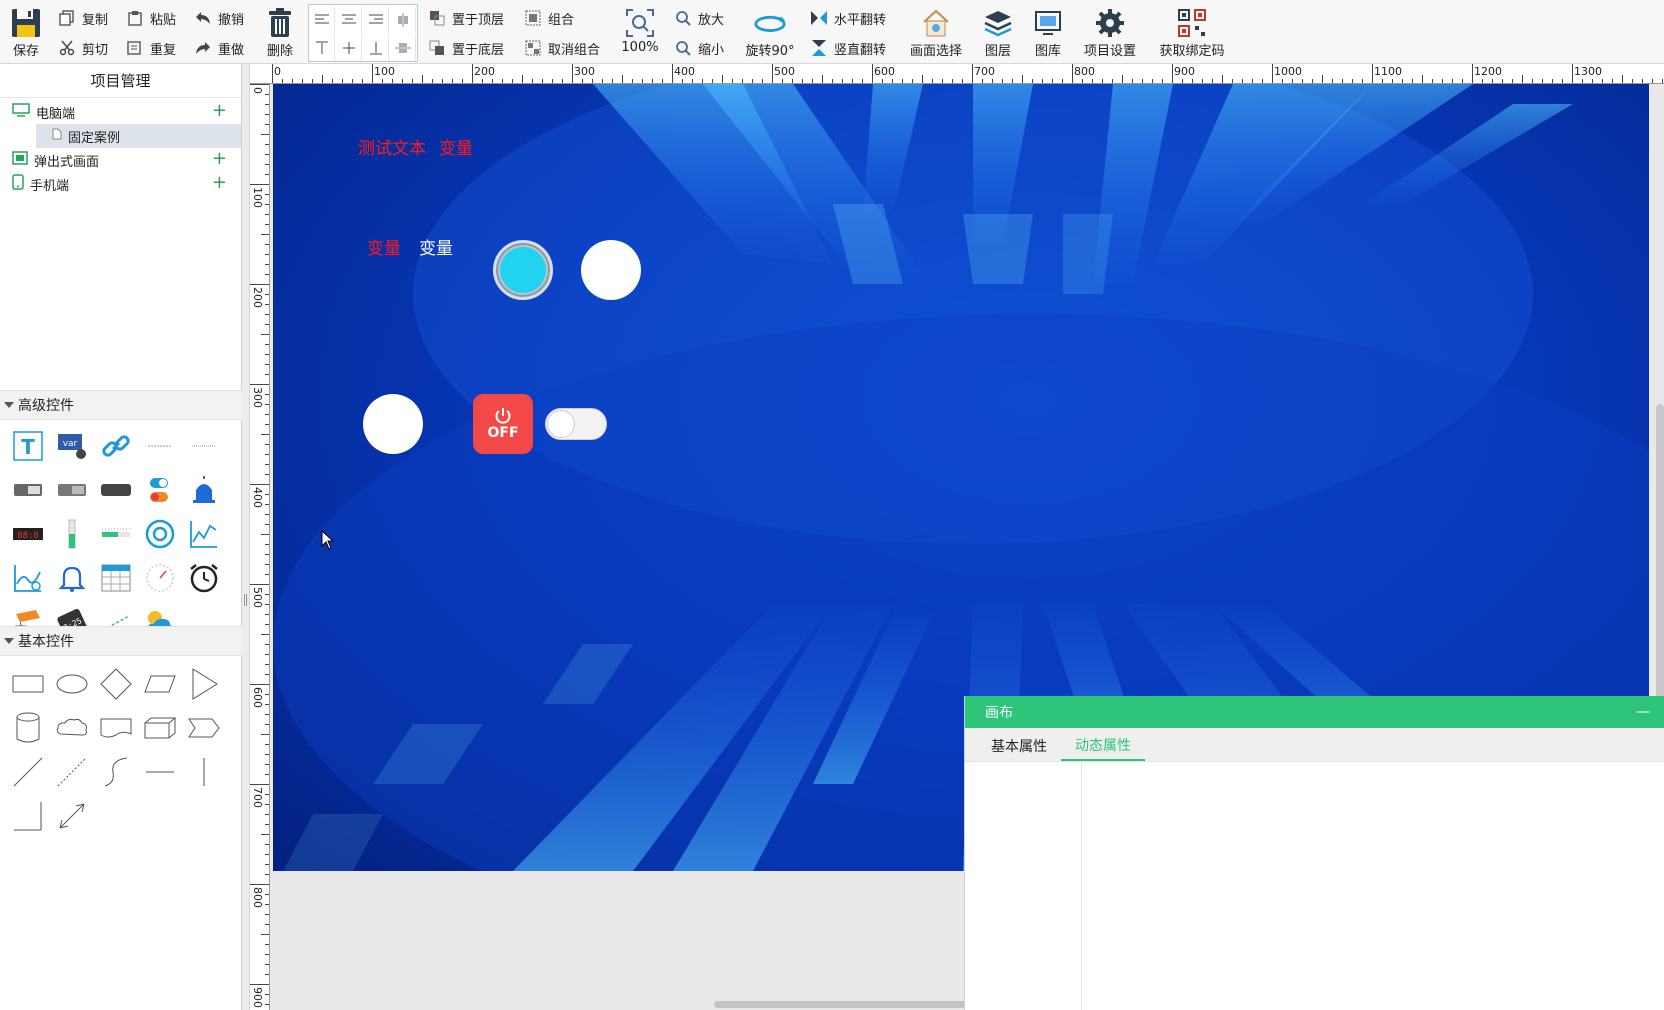 The height and width of the screenshot is (1010, 1664). What do you see at coordinates (1019, 746) in the screenshot?
I see `tab-basic-properties: 基本属性` at bounding box center [1019, 746].